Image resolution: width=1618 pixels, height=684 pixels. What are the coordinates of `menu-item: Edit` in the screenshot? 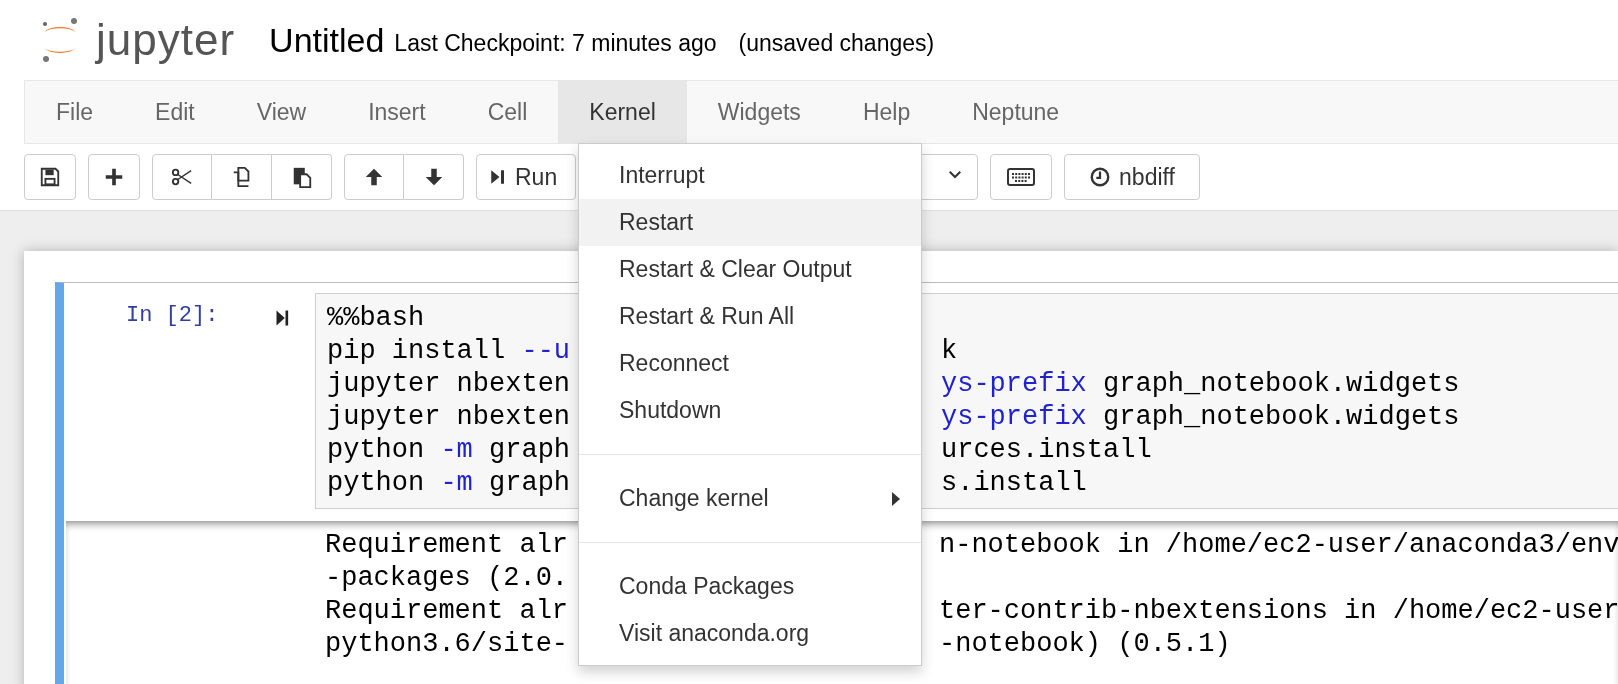 It's located at (175, 112).